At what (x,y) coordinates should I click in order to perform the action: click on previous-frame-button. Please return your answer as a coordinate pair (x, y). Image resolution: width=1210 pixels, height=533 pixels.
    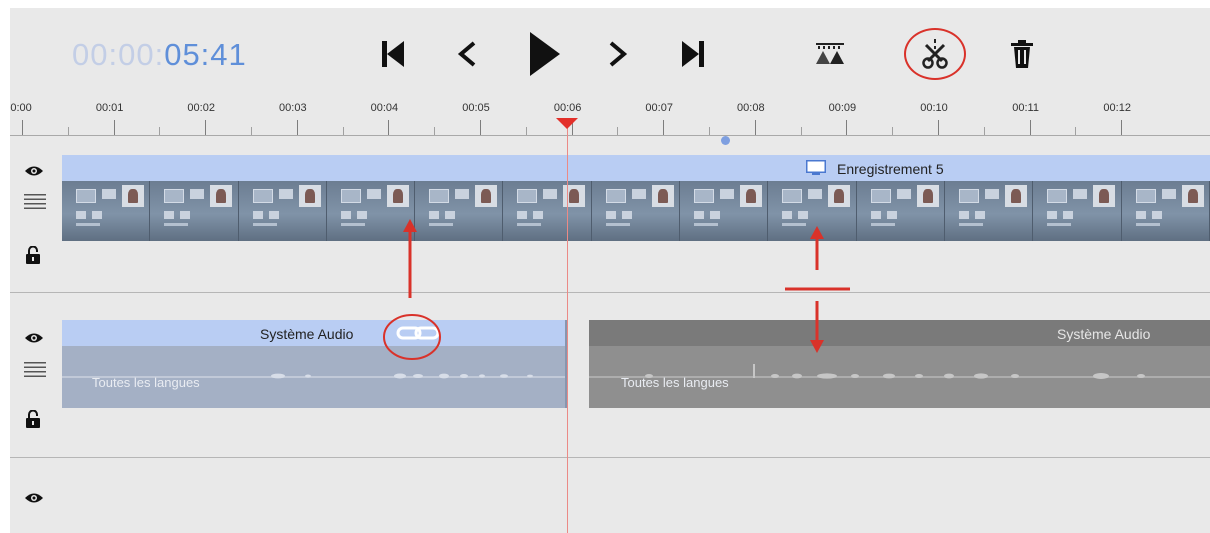
    Looking at the image, I should click on (467, 54).